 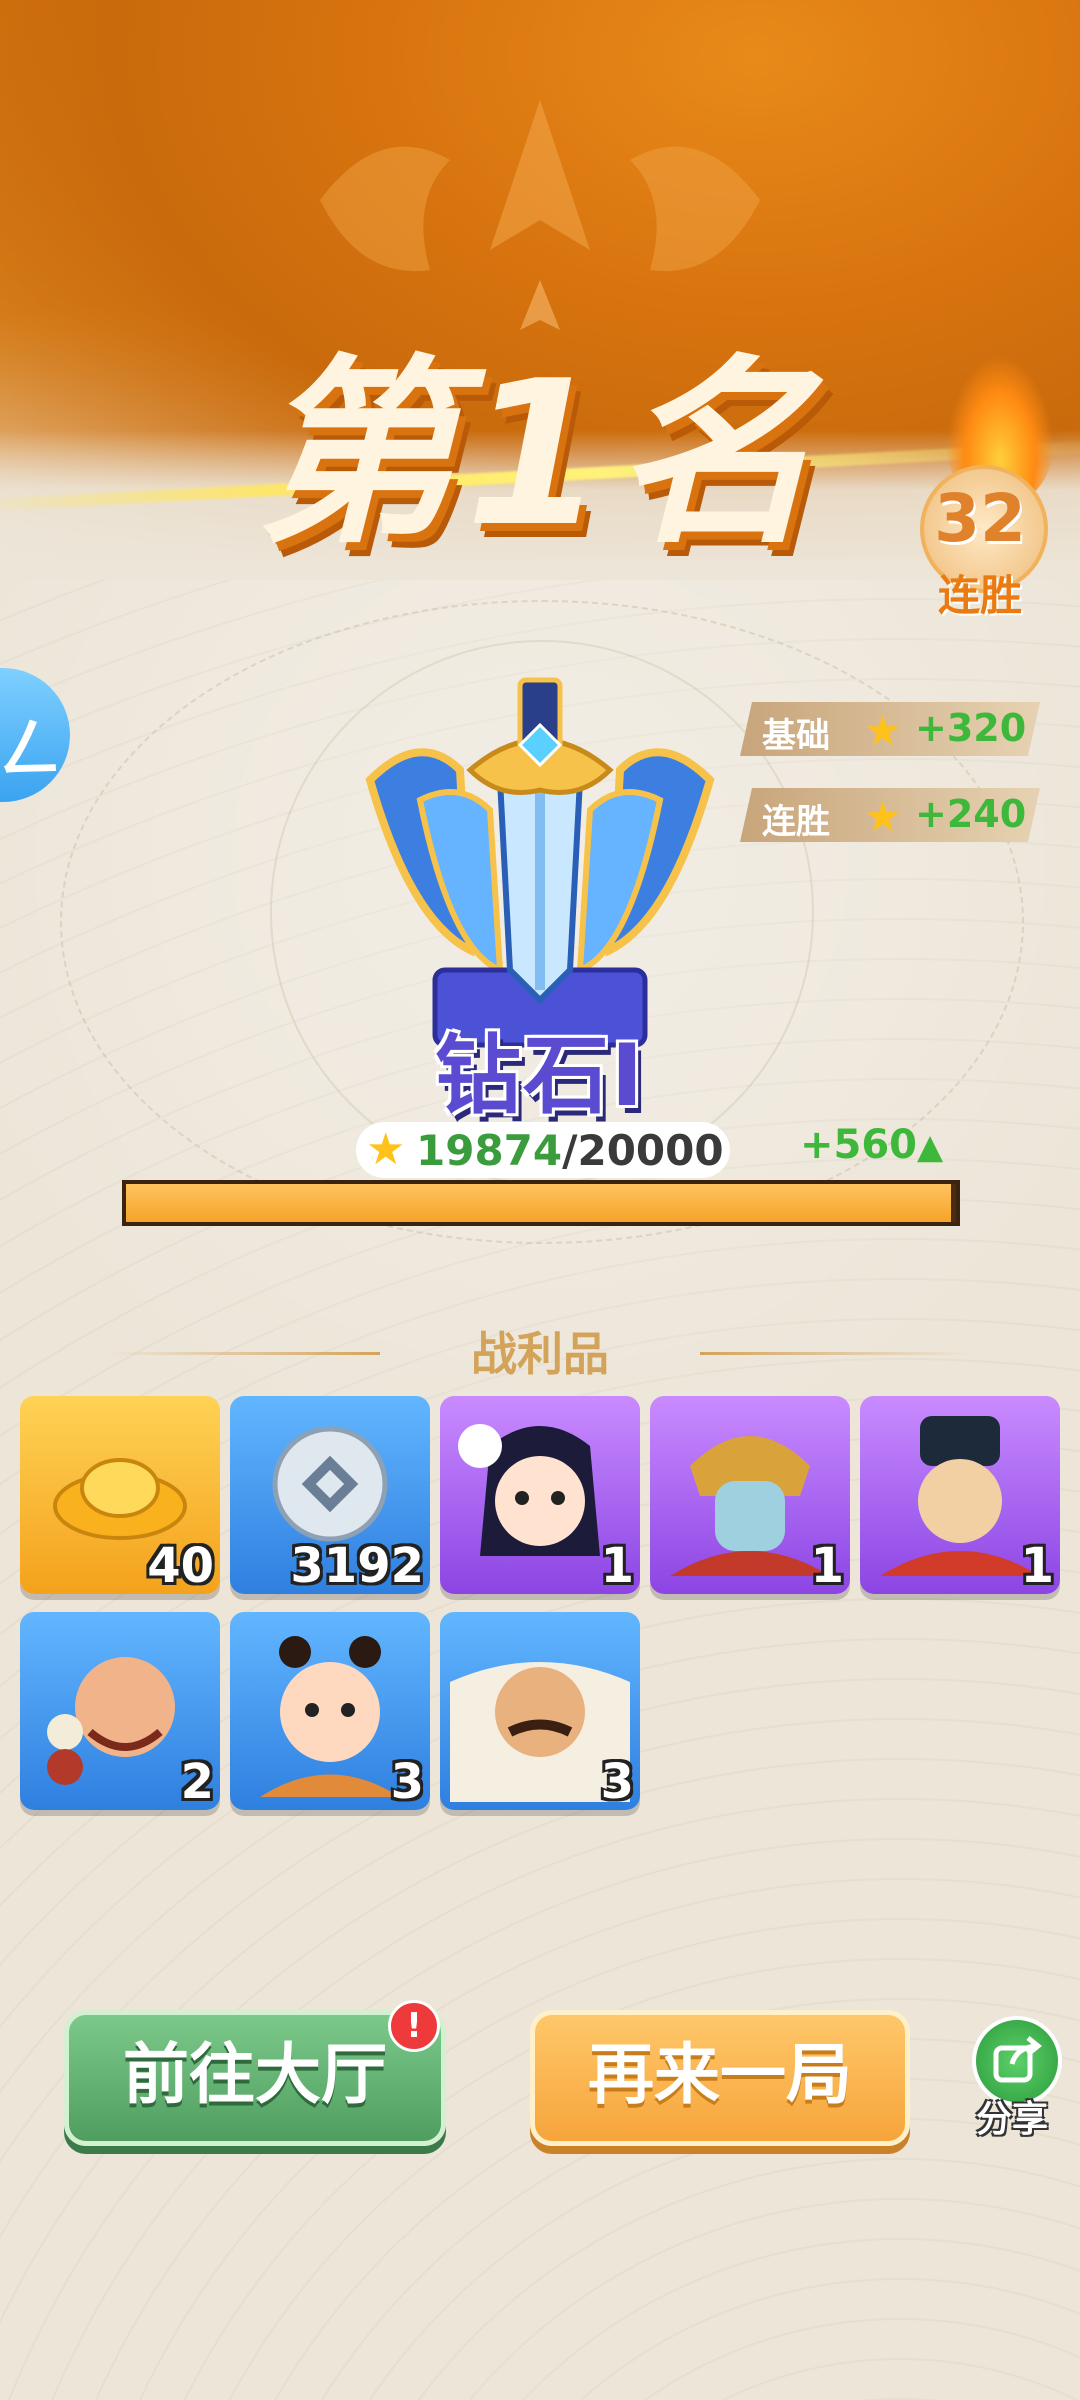 What do you see at coordinates (750, 1495) in the screenshot?
I see `loot-item-hero-general: 1` at bounding box center [750, 1495].